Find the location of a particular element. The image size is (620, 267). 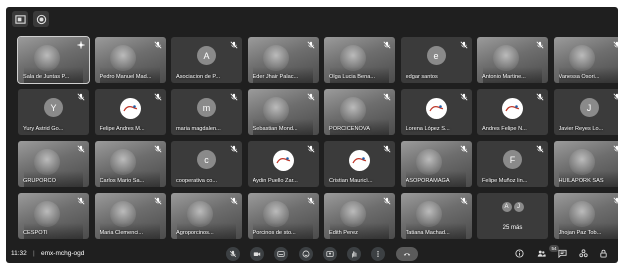

participant-name: ASOPORAMAGA is located at coordinates (427, 181).